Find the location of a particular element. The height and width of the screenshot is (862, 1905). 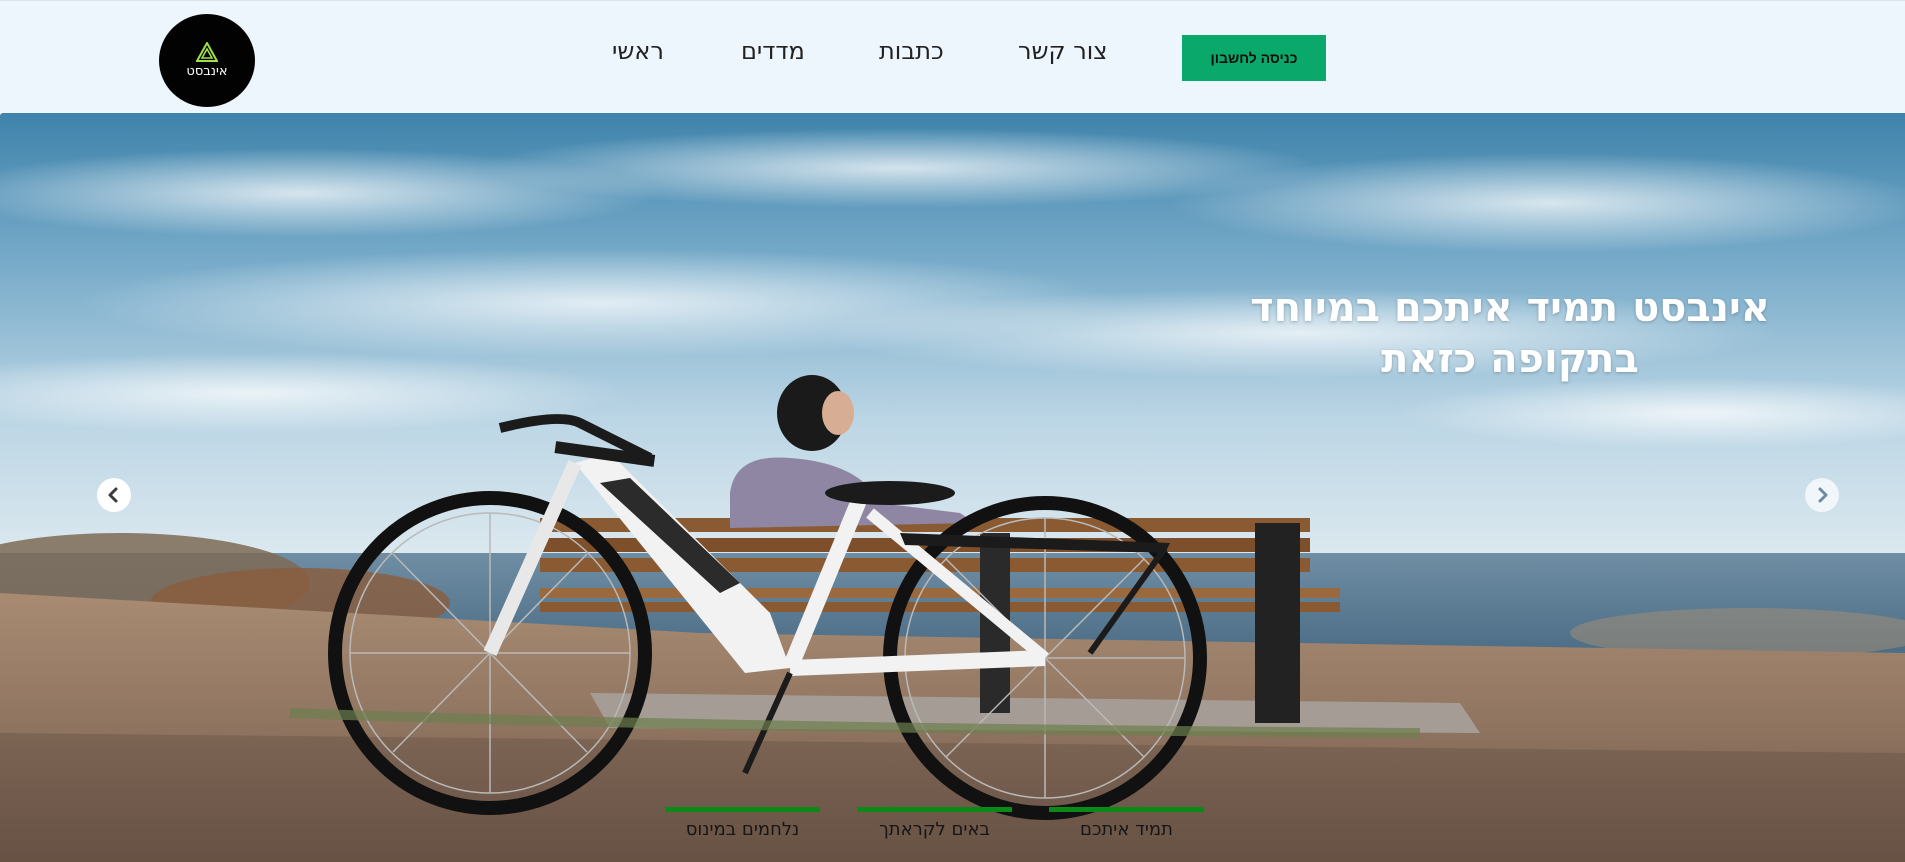

chevron-right-icon is located at coordinates (1823, 495).